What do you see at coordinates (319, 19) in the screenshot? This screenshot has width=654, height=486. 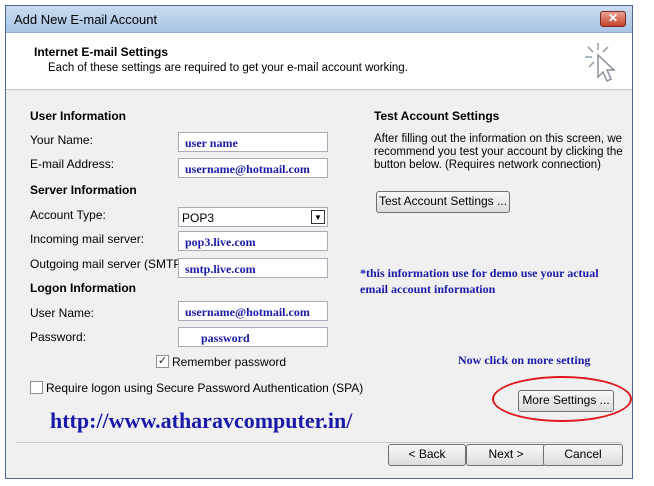 I see `title-bar: Add New E-mail Account ✕` at bounding box center [319, 19].